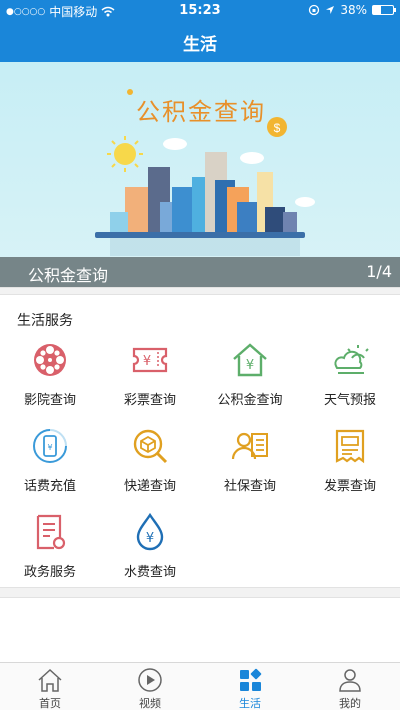 The image size is (400, 710). What do you see at coordinates (350, 382) in the screenshot?
I see `service-weather: 天气预报` at bounding box center [350, 382].